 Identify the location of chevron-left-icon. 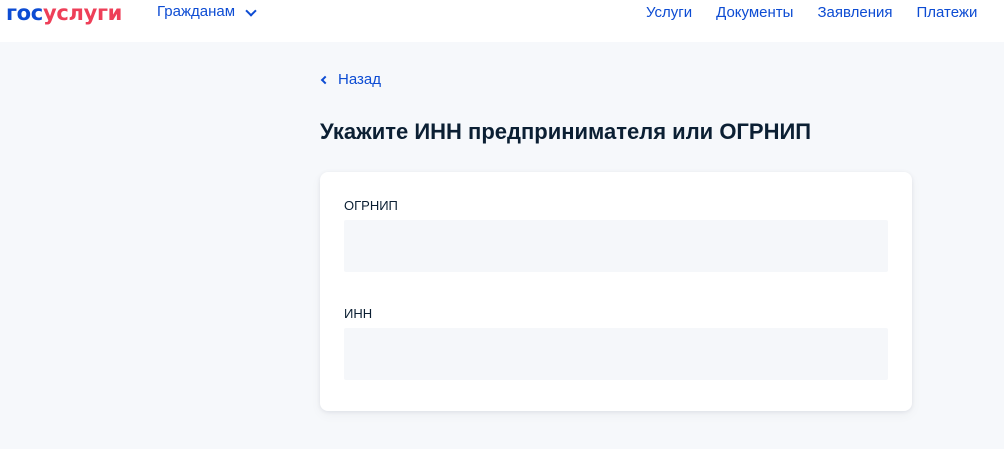
(325, 80).